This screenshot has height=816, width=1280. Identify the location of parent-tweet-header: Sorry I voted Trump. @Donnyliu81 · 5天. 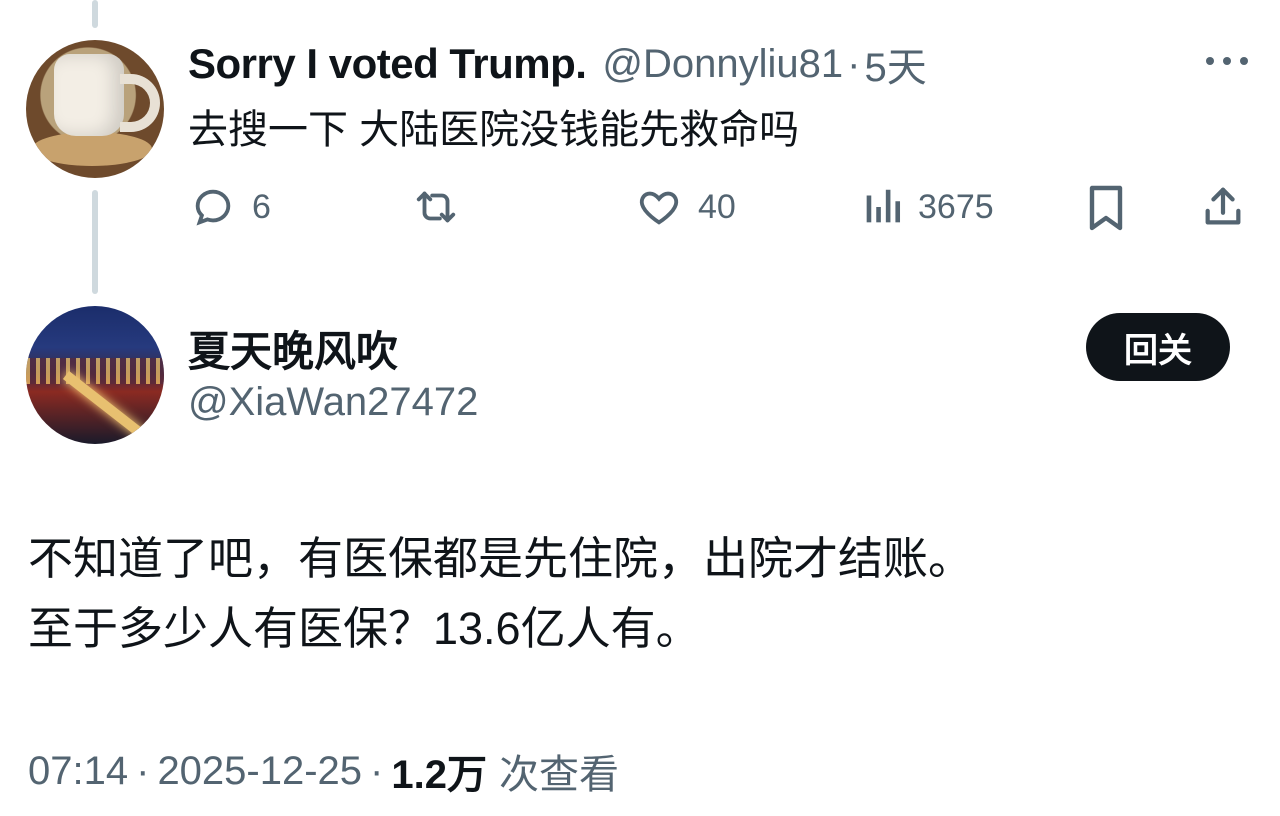
(557, 64).